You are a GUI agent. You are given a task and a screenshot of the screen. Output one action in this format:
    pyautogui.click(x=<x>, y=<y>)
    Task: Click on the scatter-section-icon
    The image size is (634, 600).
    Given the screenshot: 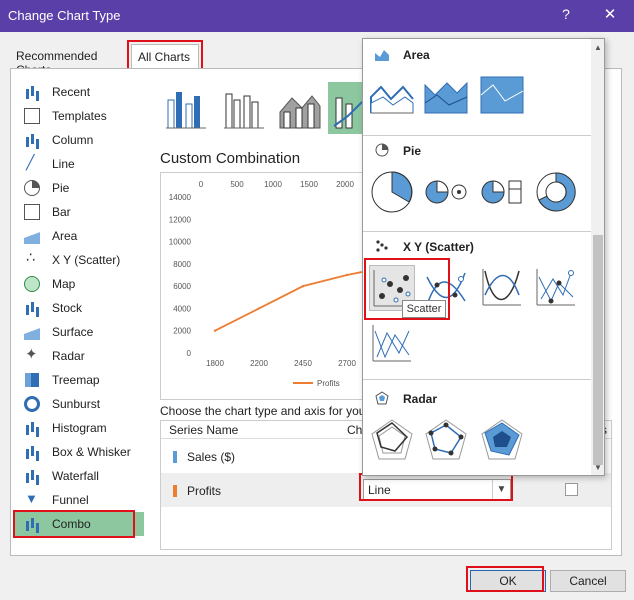 What is the action you would take?
    pyautogui.click(x=382, y=246)
    